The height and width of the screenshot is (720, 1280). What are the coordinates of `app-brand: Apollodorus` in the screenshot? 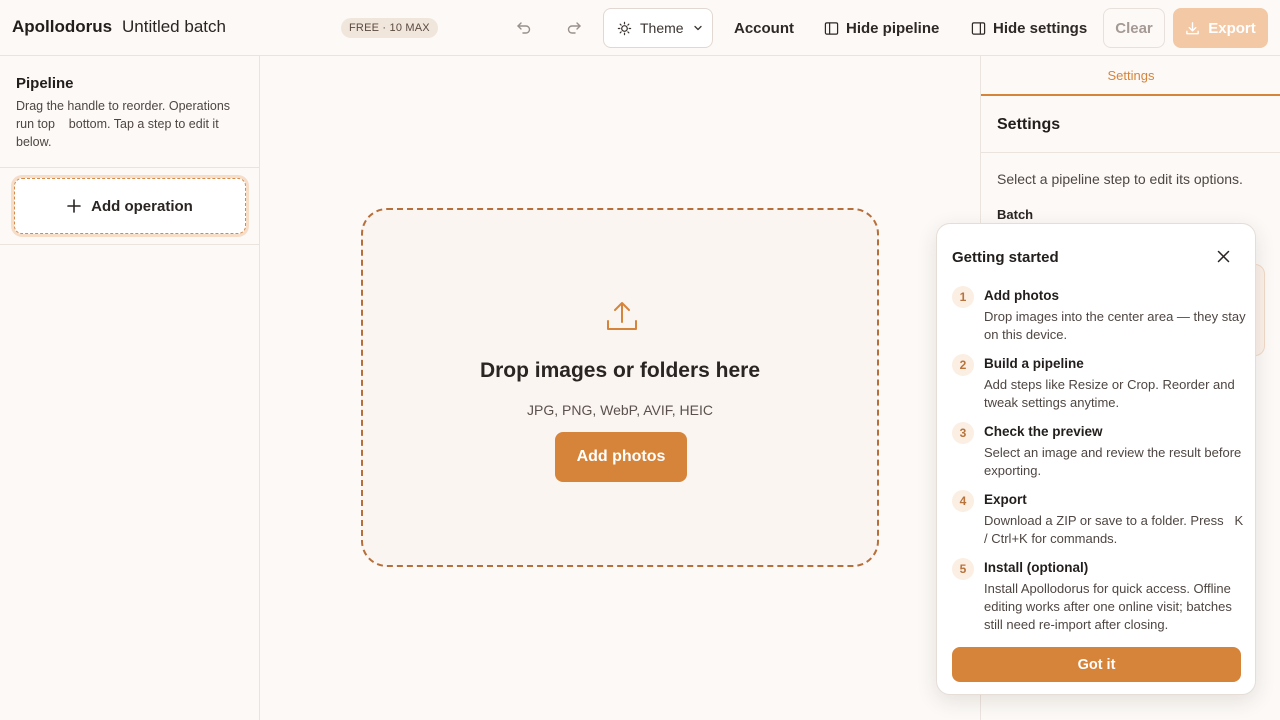 It's located at (62, 26).